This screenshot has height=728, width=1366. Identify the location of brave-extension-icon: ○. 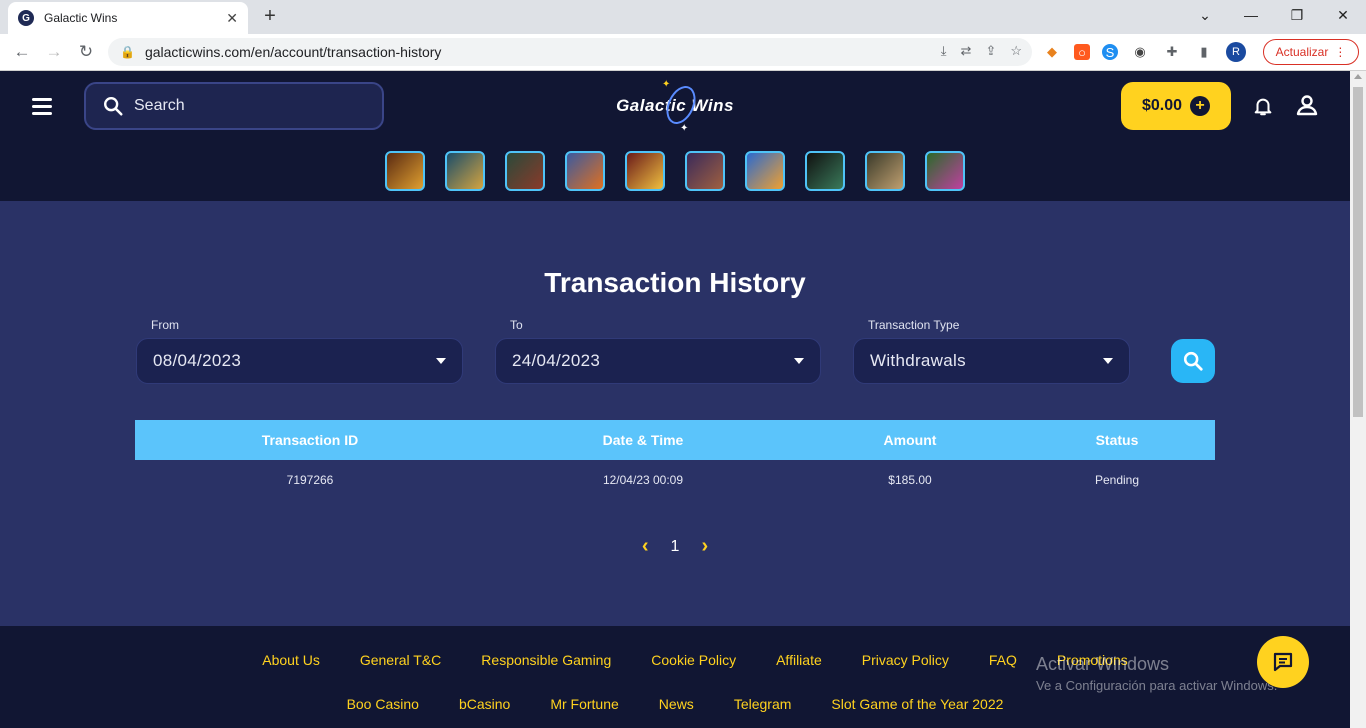
(1082, 52).